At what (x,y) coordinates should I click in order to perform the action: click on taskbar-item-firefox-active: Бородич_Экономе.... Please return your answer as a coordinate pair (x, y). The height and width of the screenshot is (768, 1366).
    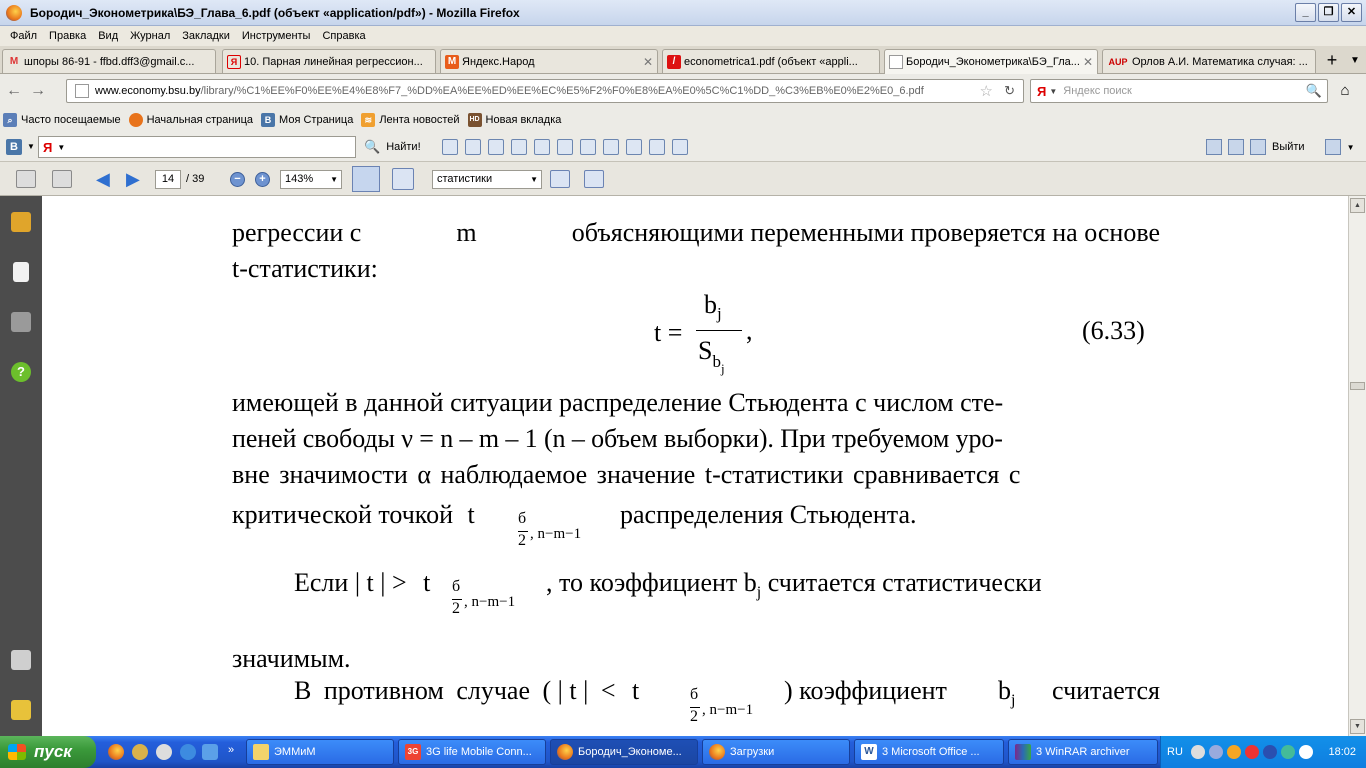
    Looking at the image, I should click on (624, 752).